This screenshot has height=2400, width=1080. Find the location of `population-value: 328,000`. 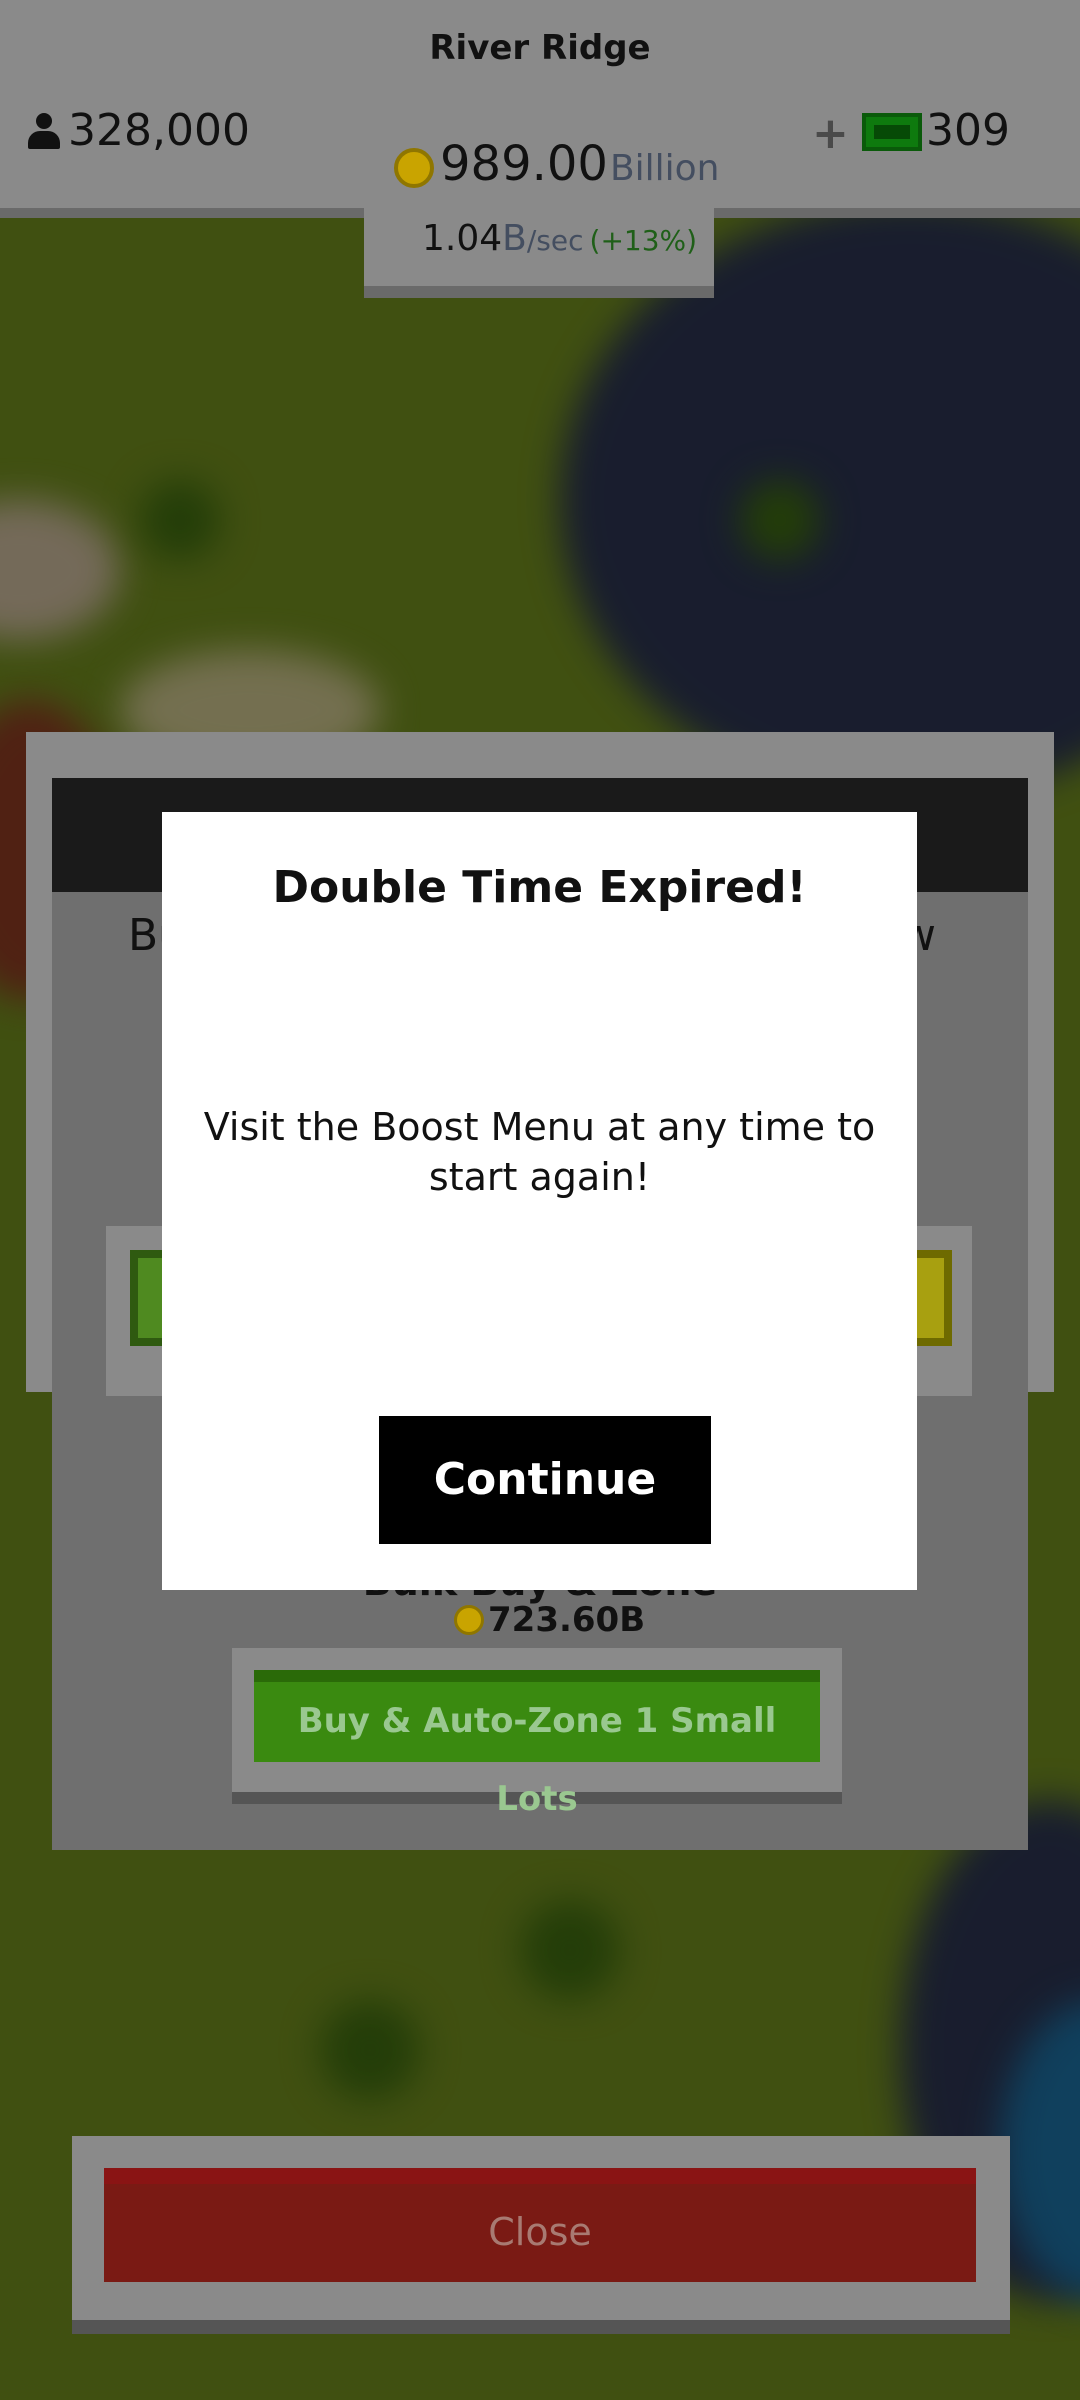

population-value: 328,000 is located at coordinates (159, 130).